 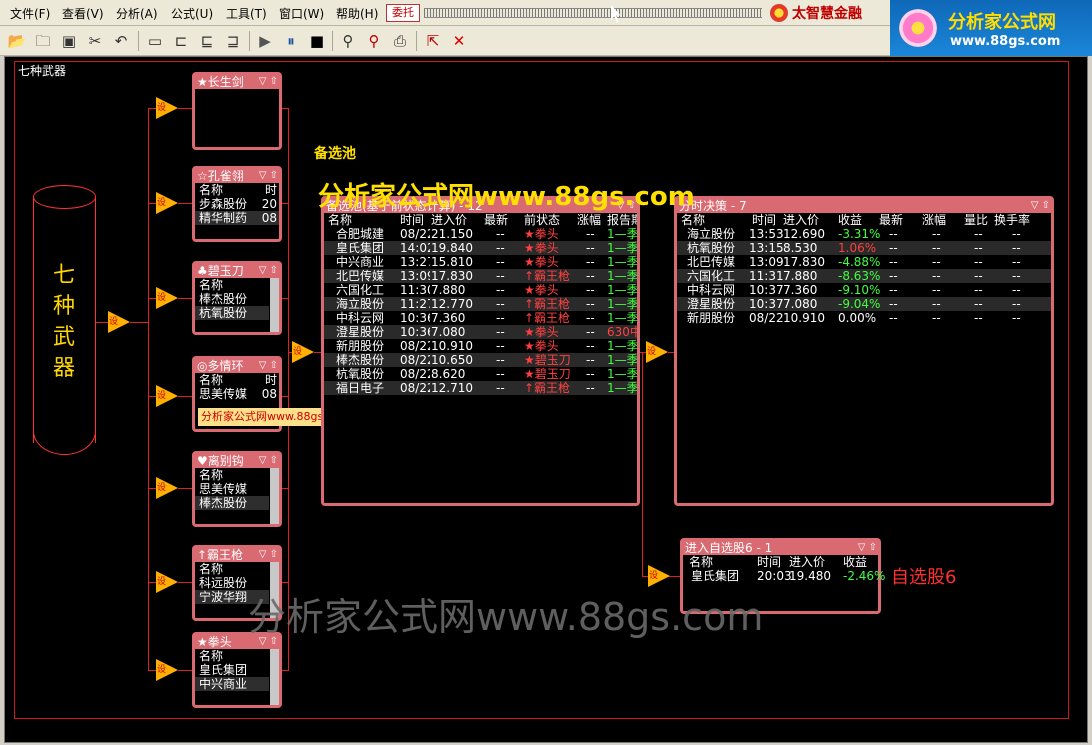 What do you see at coordinates (265, 41) in the screenshot?
I see `play-icon: ▶` at bounding box center [265, 41].